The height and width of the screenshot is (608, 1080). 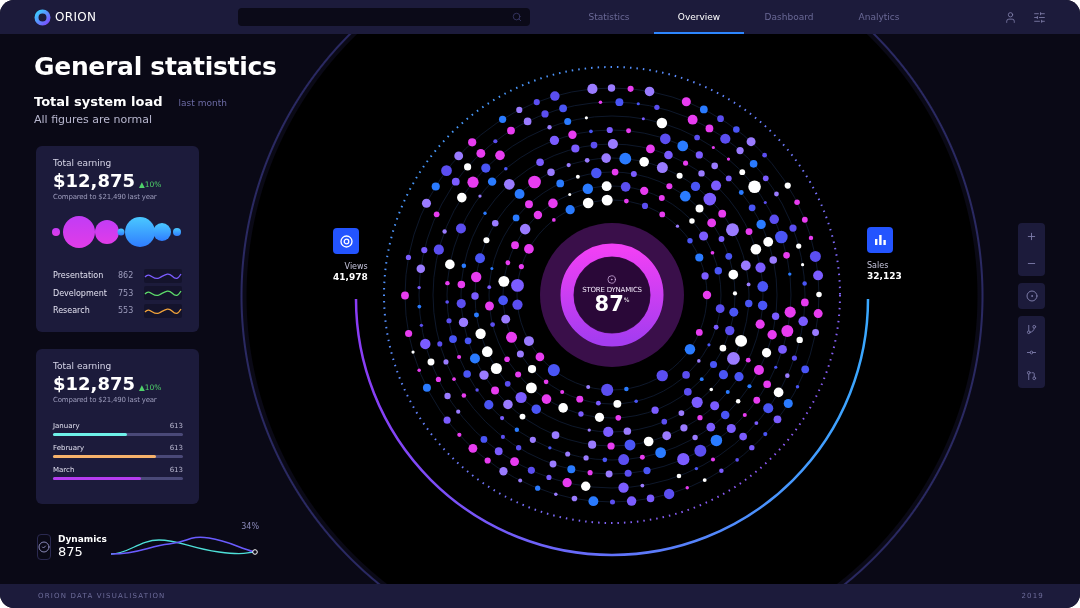 What do you see at coordinates (1031, 236) in the screenshot?
I see `plus-icon` at bounding box center [1031, 236].